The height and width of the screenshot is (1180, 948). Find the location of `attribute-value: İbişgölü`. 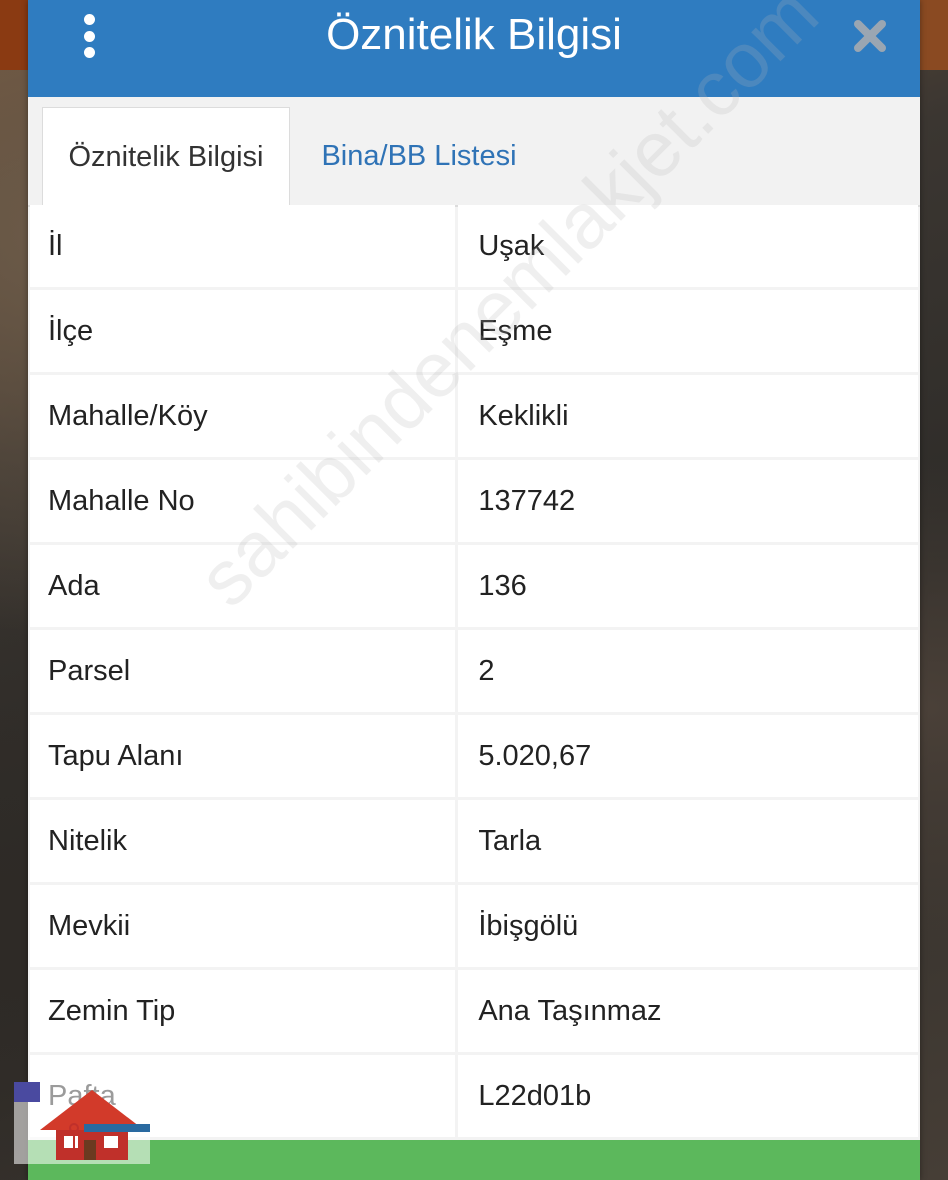

attribute-value: İbişgölü is located at coordinates (688, 926).